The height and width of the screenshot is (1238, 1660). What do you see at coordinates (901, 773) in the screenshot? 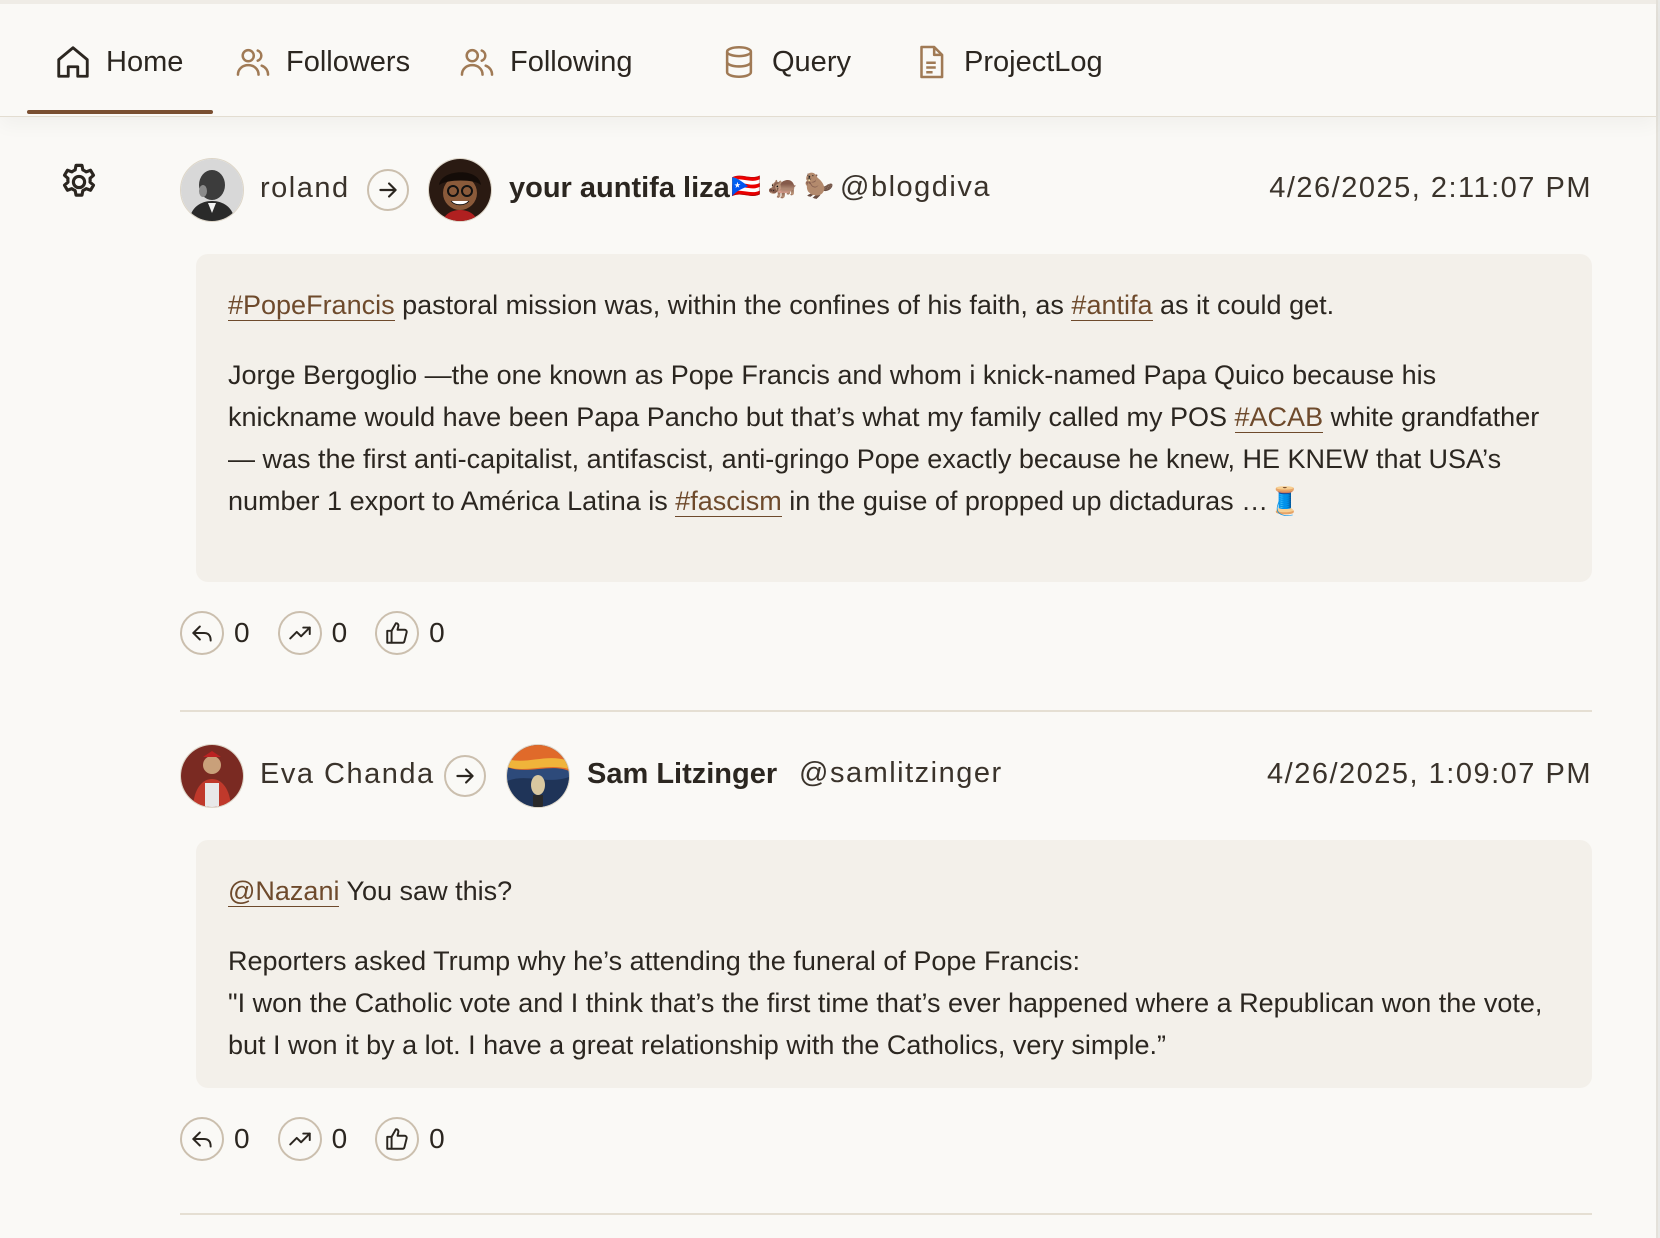
I see `author-handle: @samlitzinger` at bounding box center [901, 773].